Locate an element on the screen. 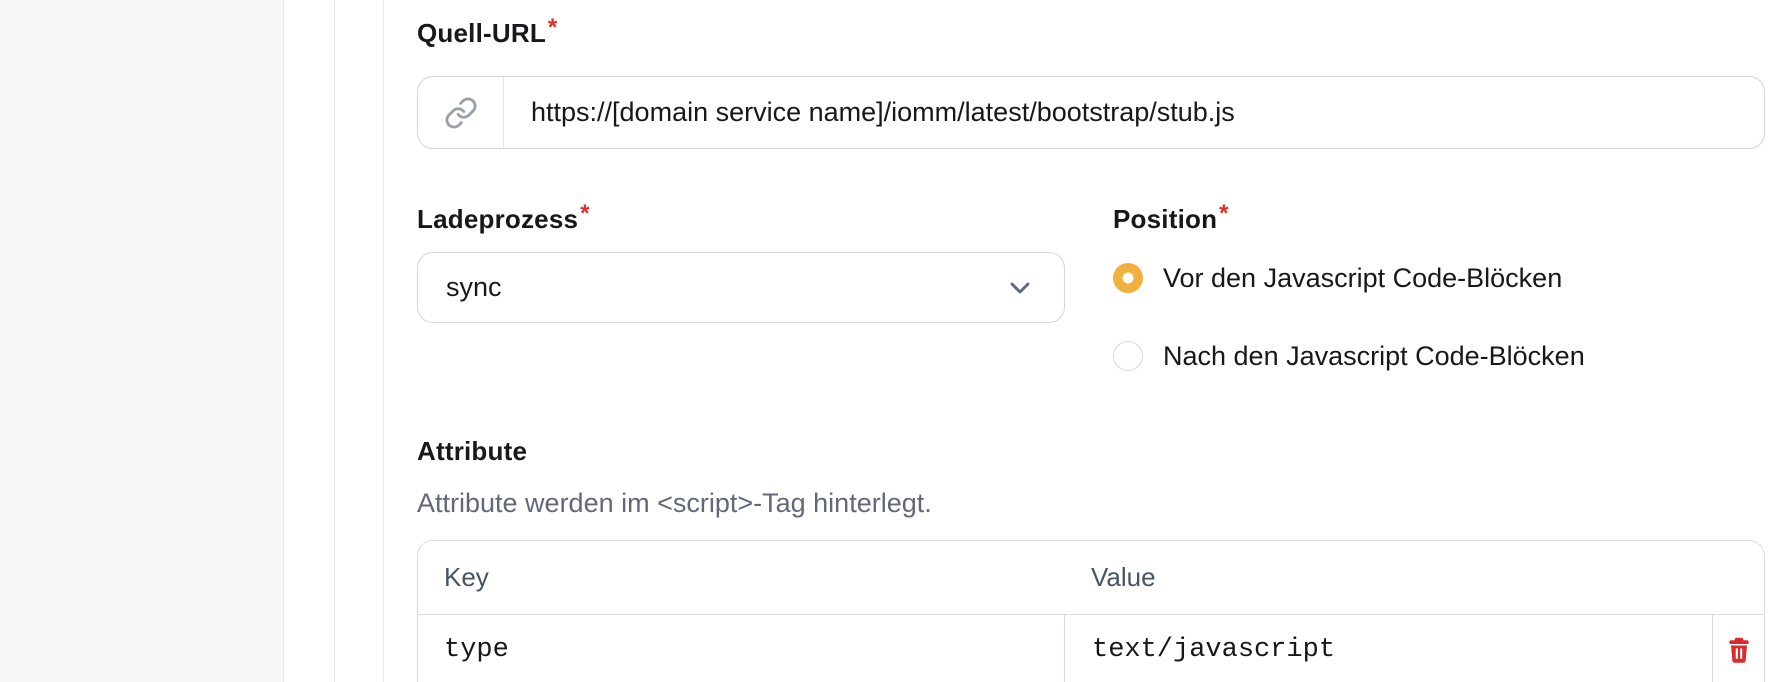  position-label: Position* is located at coordinates (1171, 219).